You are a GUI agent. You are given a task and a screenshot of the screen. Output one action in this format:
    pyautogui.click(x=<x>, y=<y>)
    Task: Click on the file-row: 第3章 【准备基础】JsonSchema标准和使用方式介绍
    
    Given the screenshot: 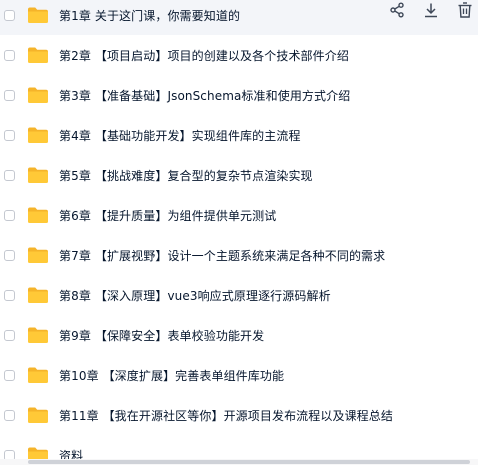 What is the action you would take?
    pyautogui.click(x=239, y=95)
    